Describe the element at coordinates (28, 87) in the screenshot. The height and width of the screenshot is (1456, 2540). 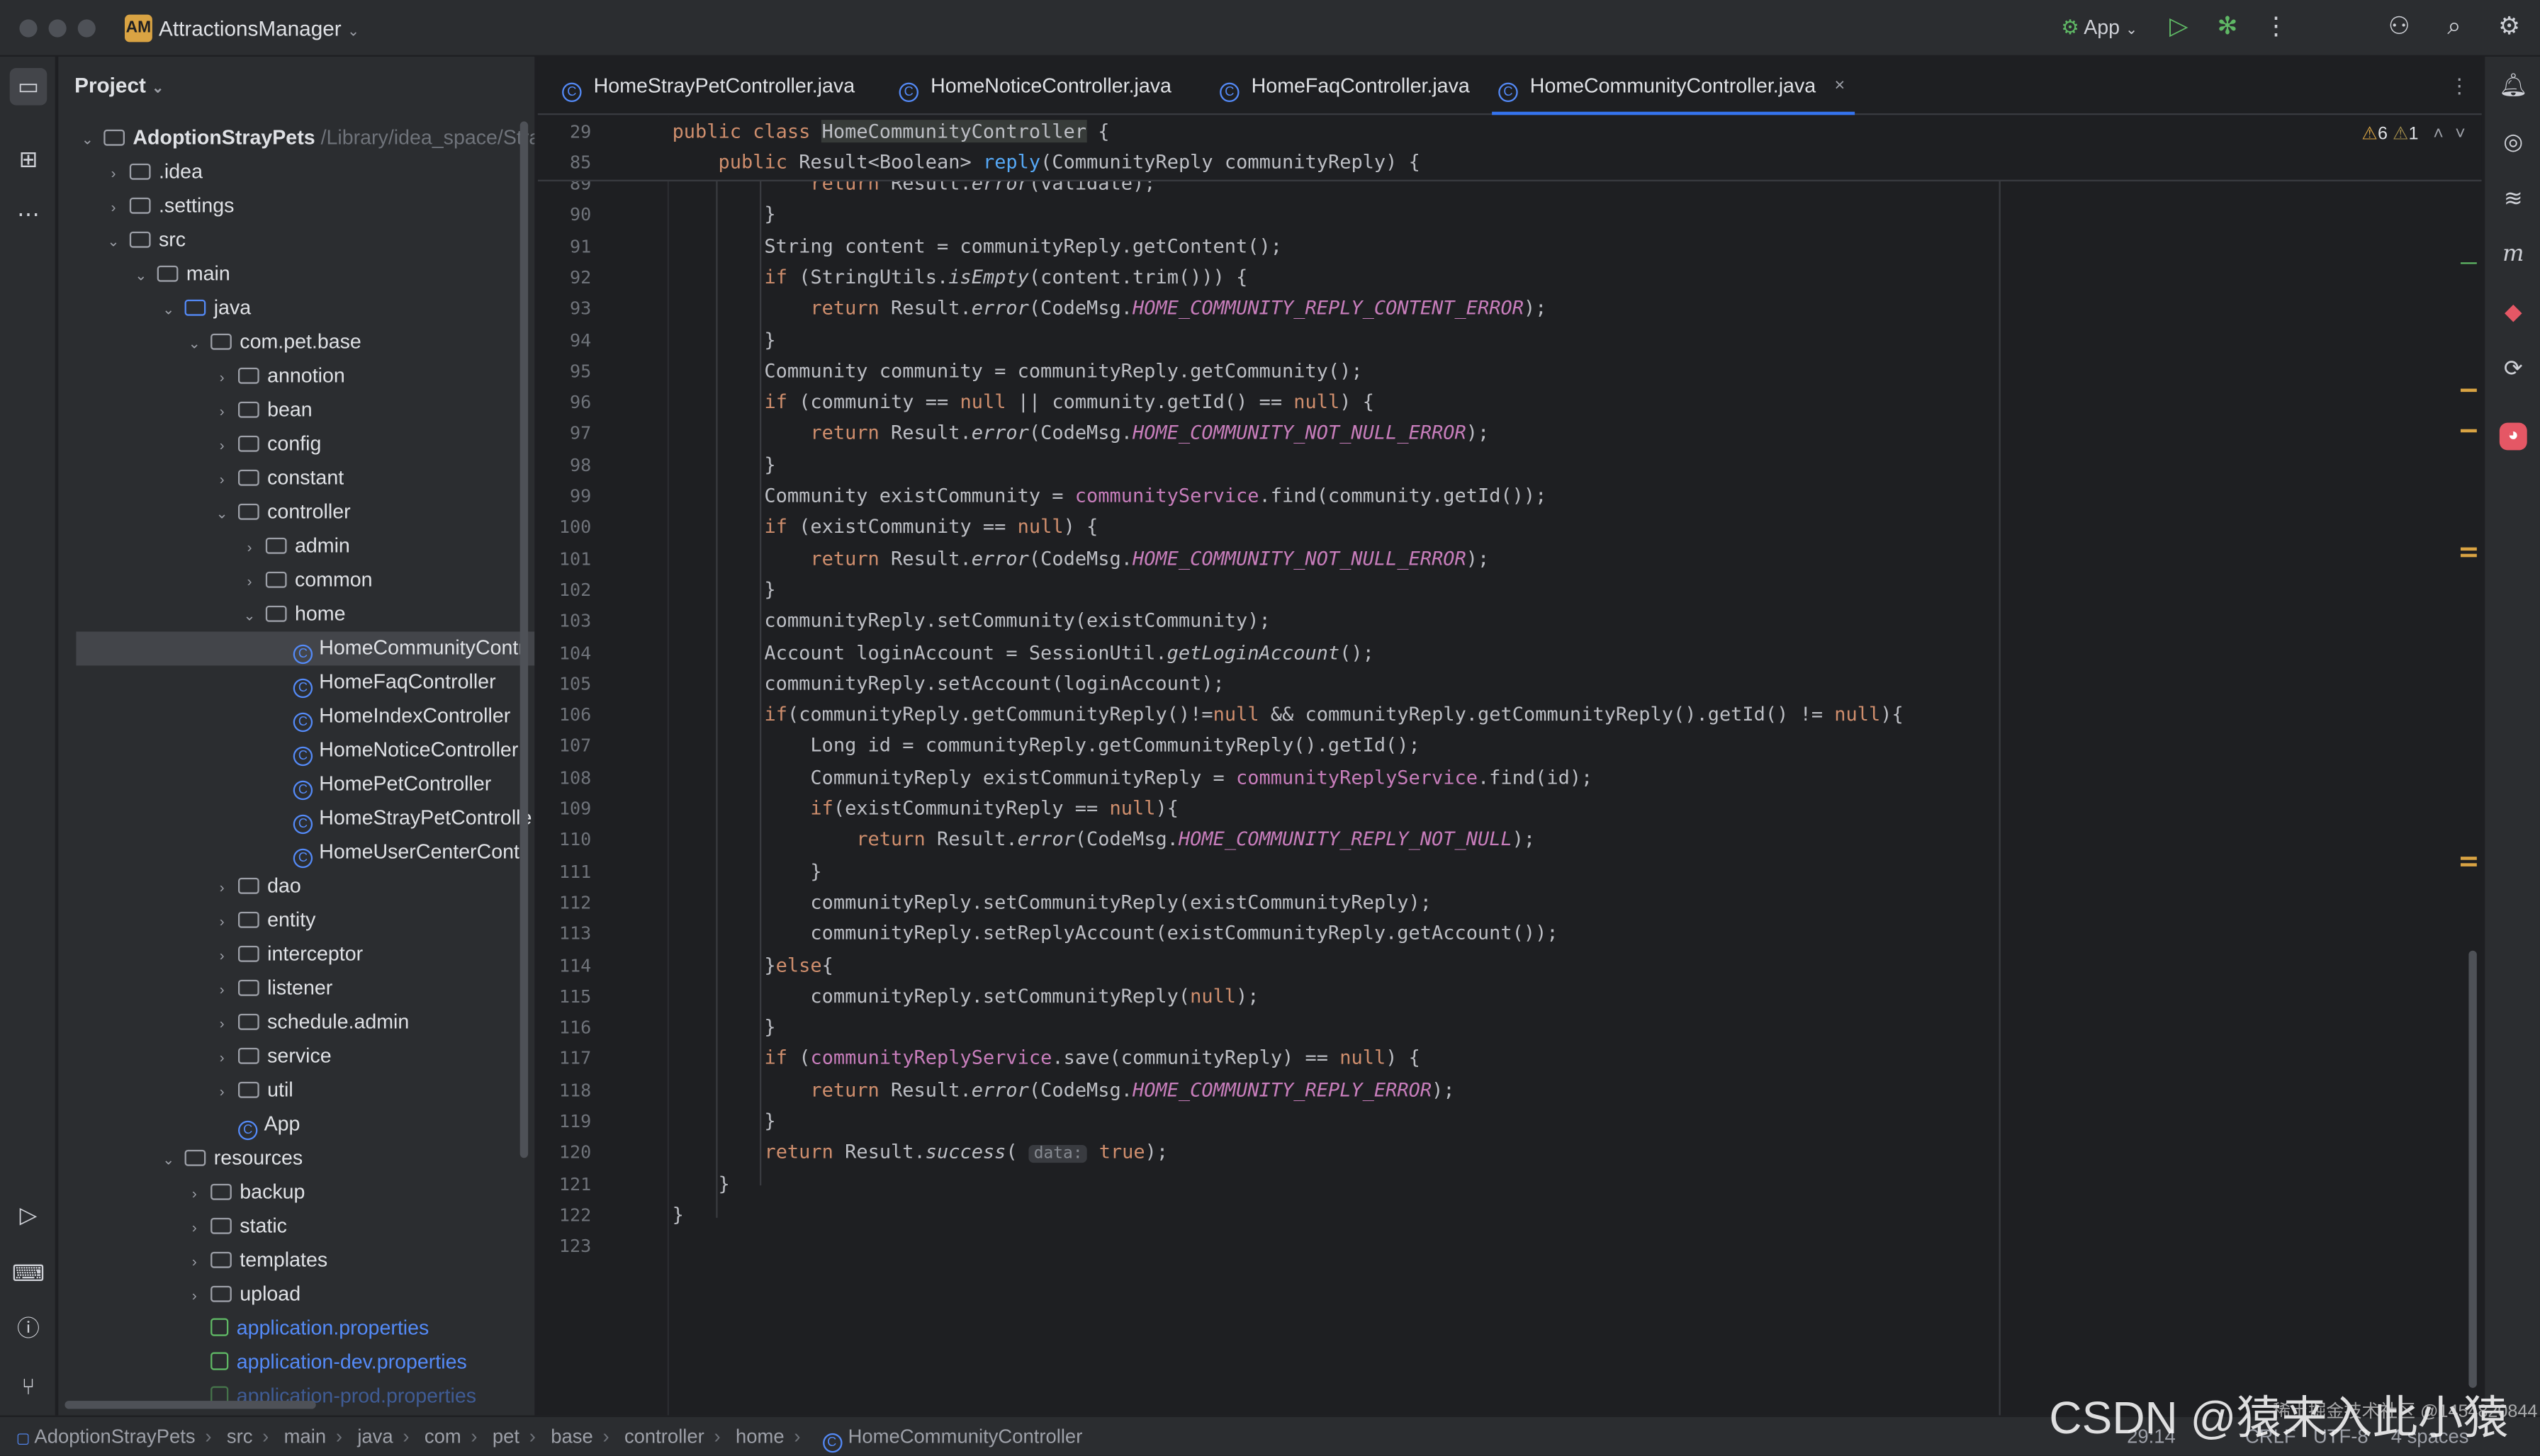
I see `project-folder-icon: ▭` at that location.